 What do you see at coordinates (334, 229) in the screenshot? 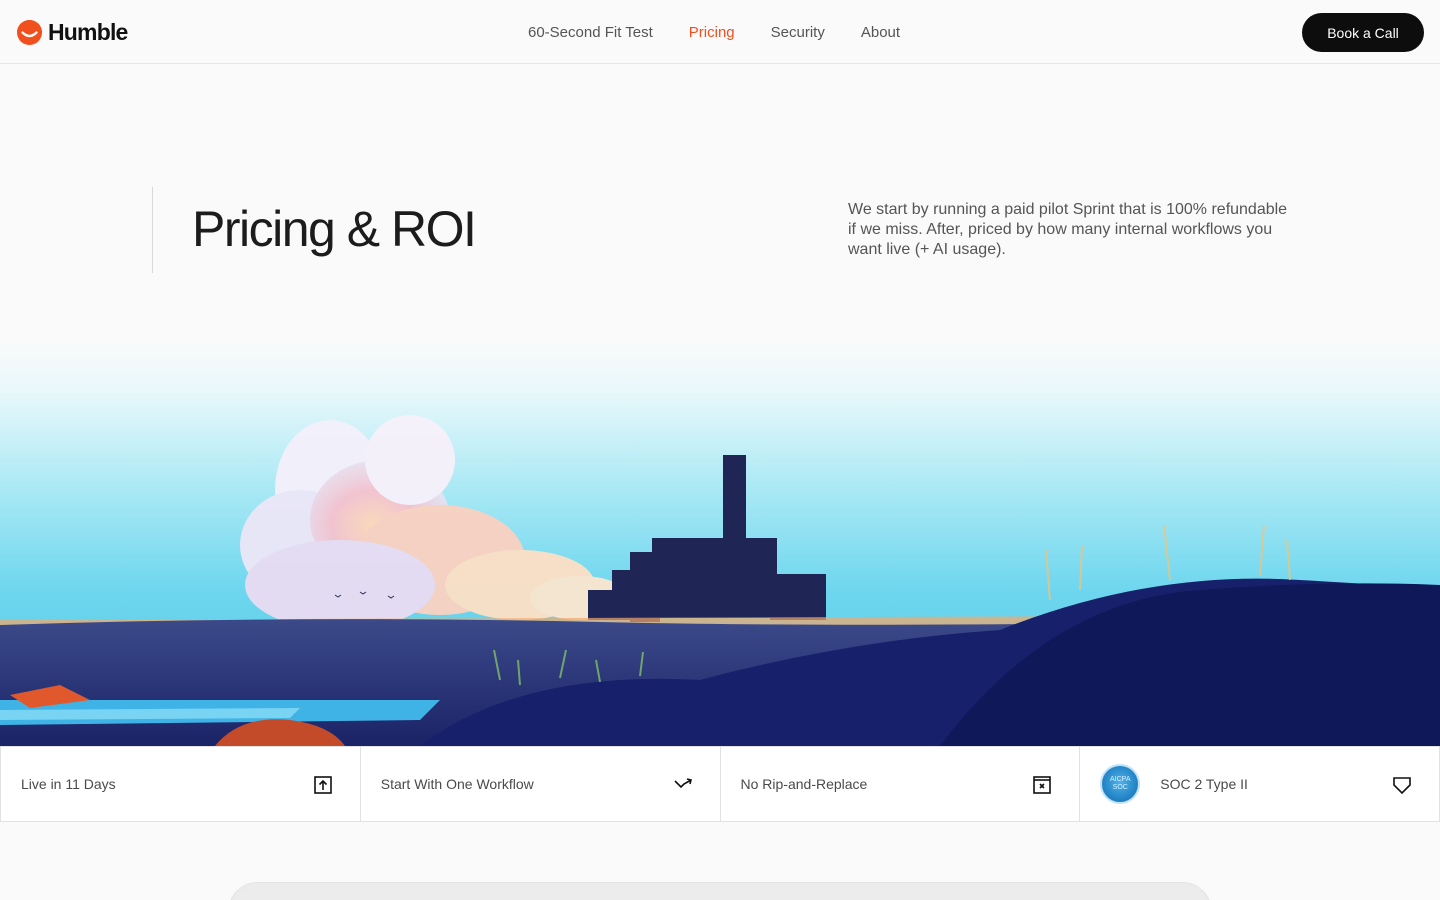
I see `page-title: Pricing & ROI` at bounding box center [334, 229].